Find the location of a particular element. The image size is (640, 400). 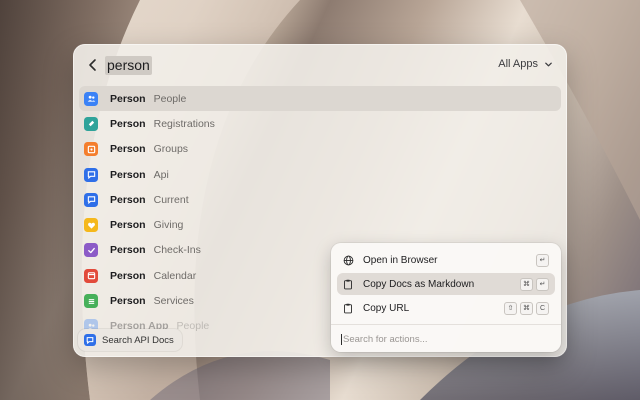

back-chevron-icon is located at coordinates (93, 65).